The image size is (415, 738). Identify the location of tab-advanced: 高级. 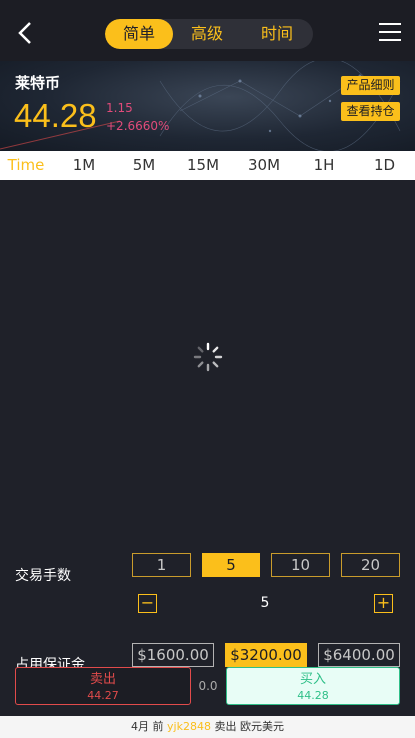
(207, 34).